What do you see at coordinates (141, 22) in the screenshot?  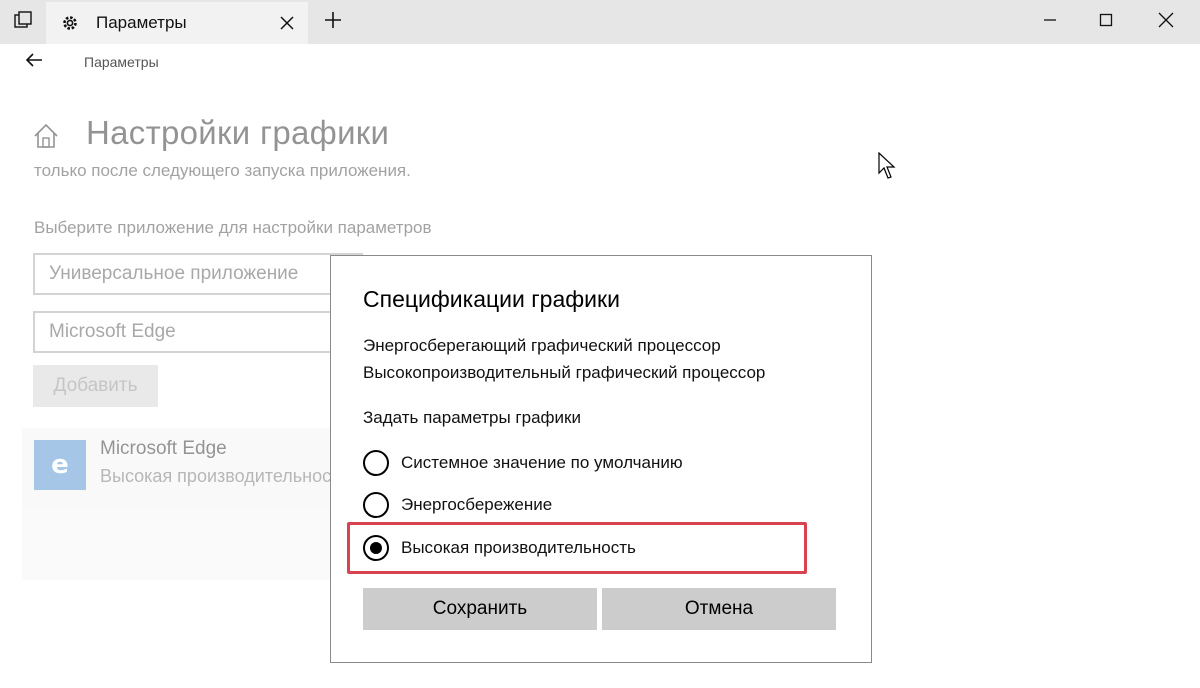 I see `tab-title: Параметры` at bounding box center [141, 22].